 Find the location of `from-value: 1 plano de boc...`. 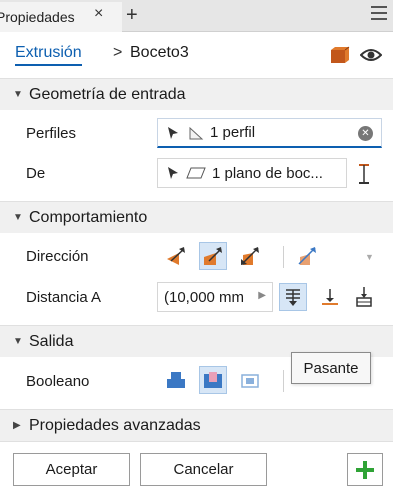

from-value: 1 plano de boc... is located at coordinates (267, 173).